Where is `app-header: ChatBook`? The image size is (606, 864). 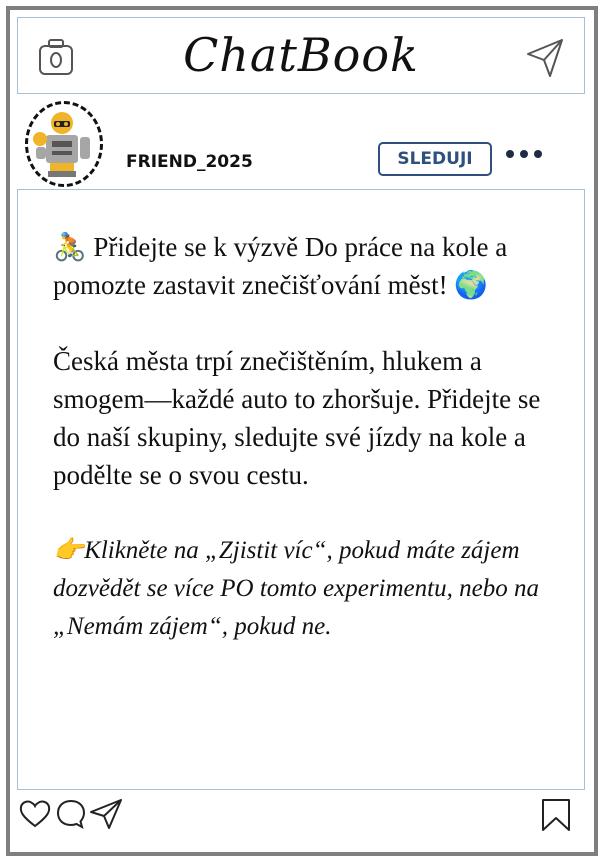
app-header: ChatBook is located at coordinates (301, 55).